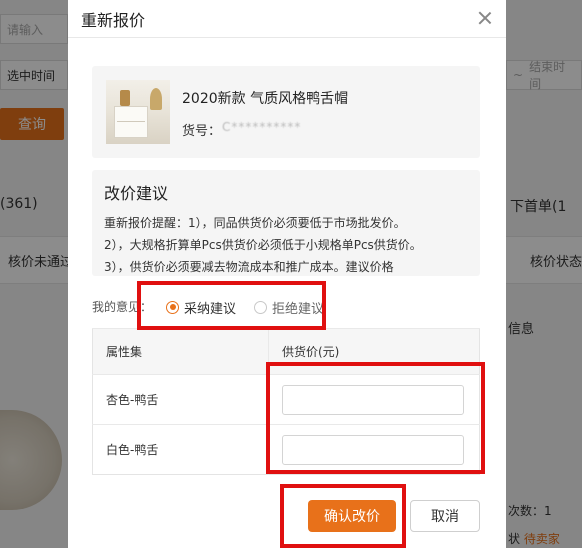 The height and width of the screenshot is (548, 582). I want to click on suggestion-line: 重新报价提醒：1），同品供货价必须要低于市场批发价。, so click(255, 223).